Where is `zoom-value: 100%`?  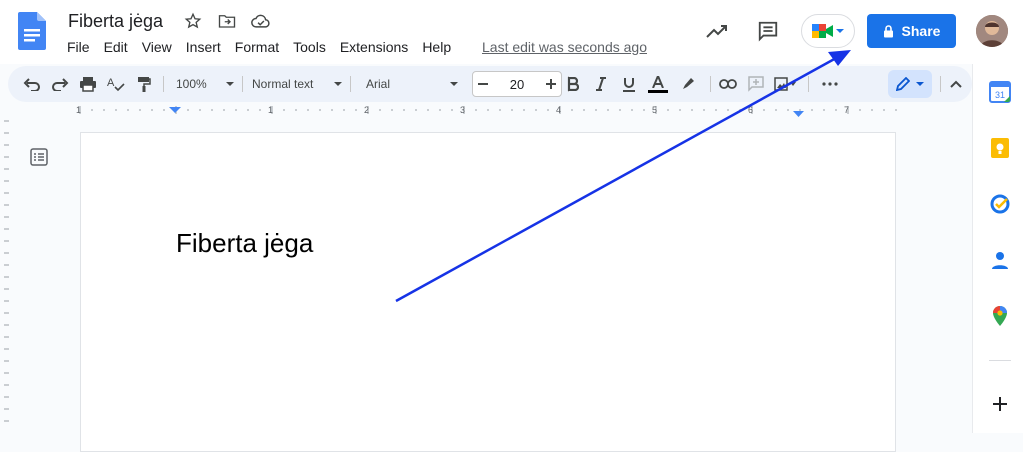
zoom-value: 100% is located at coordinates (191, 84).